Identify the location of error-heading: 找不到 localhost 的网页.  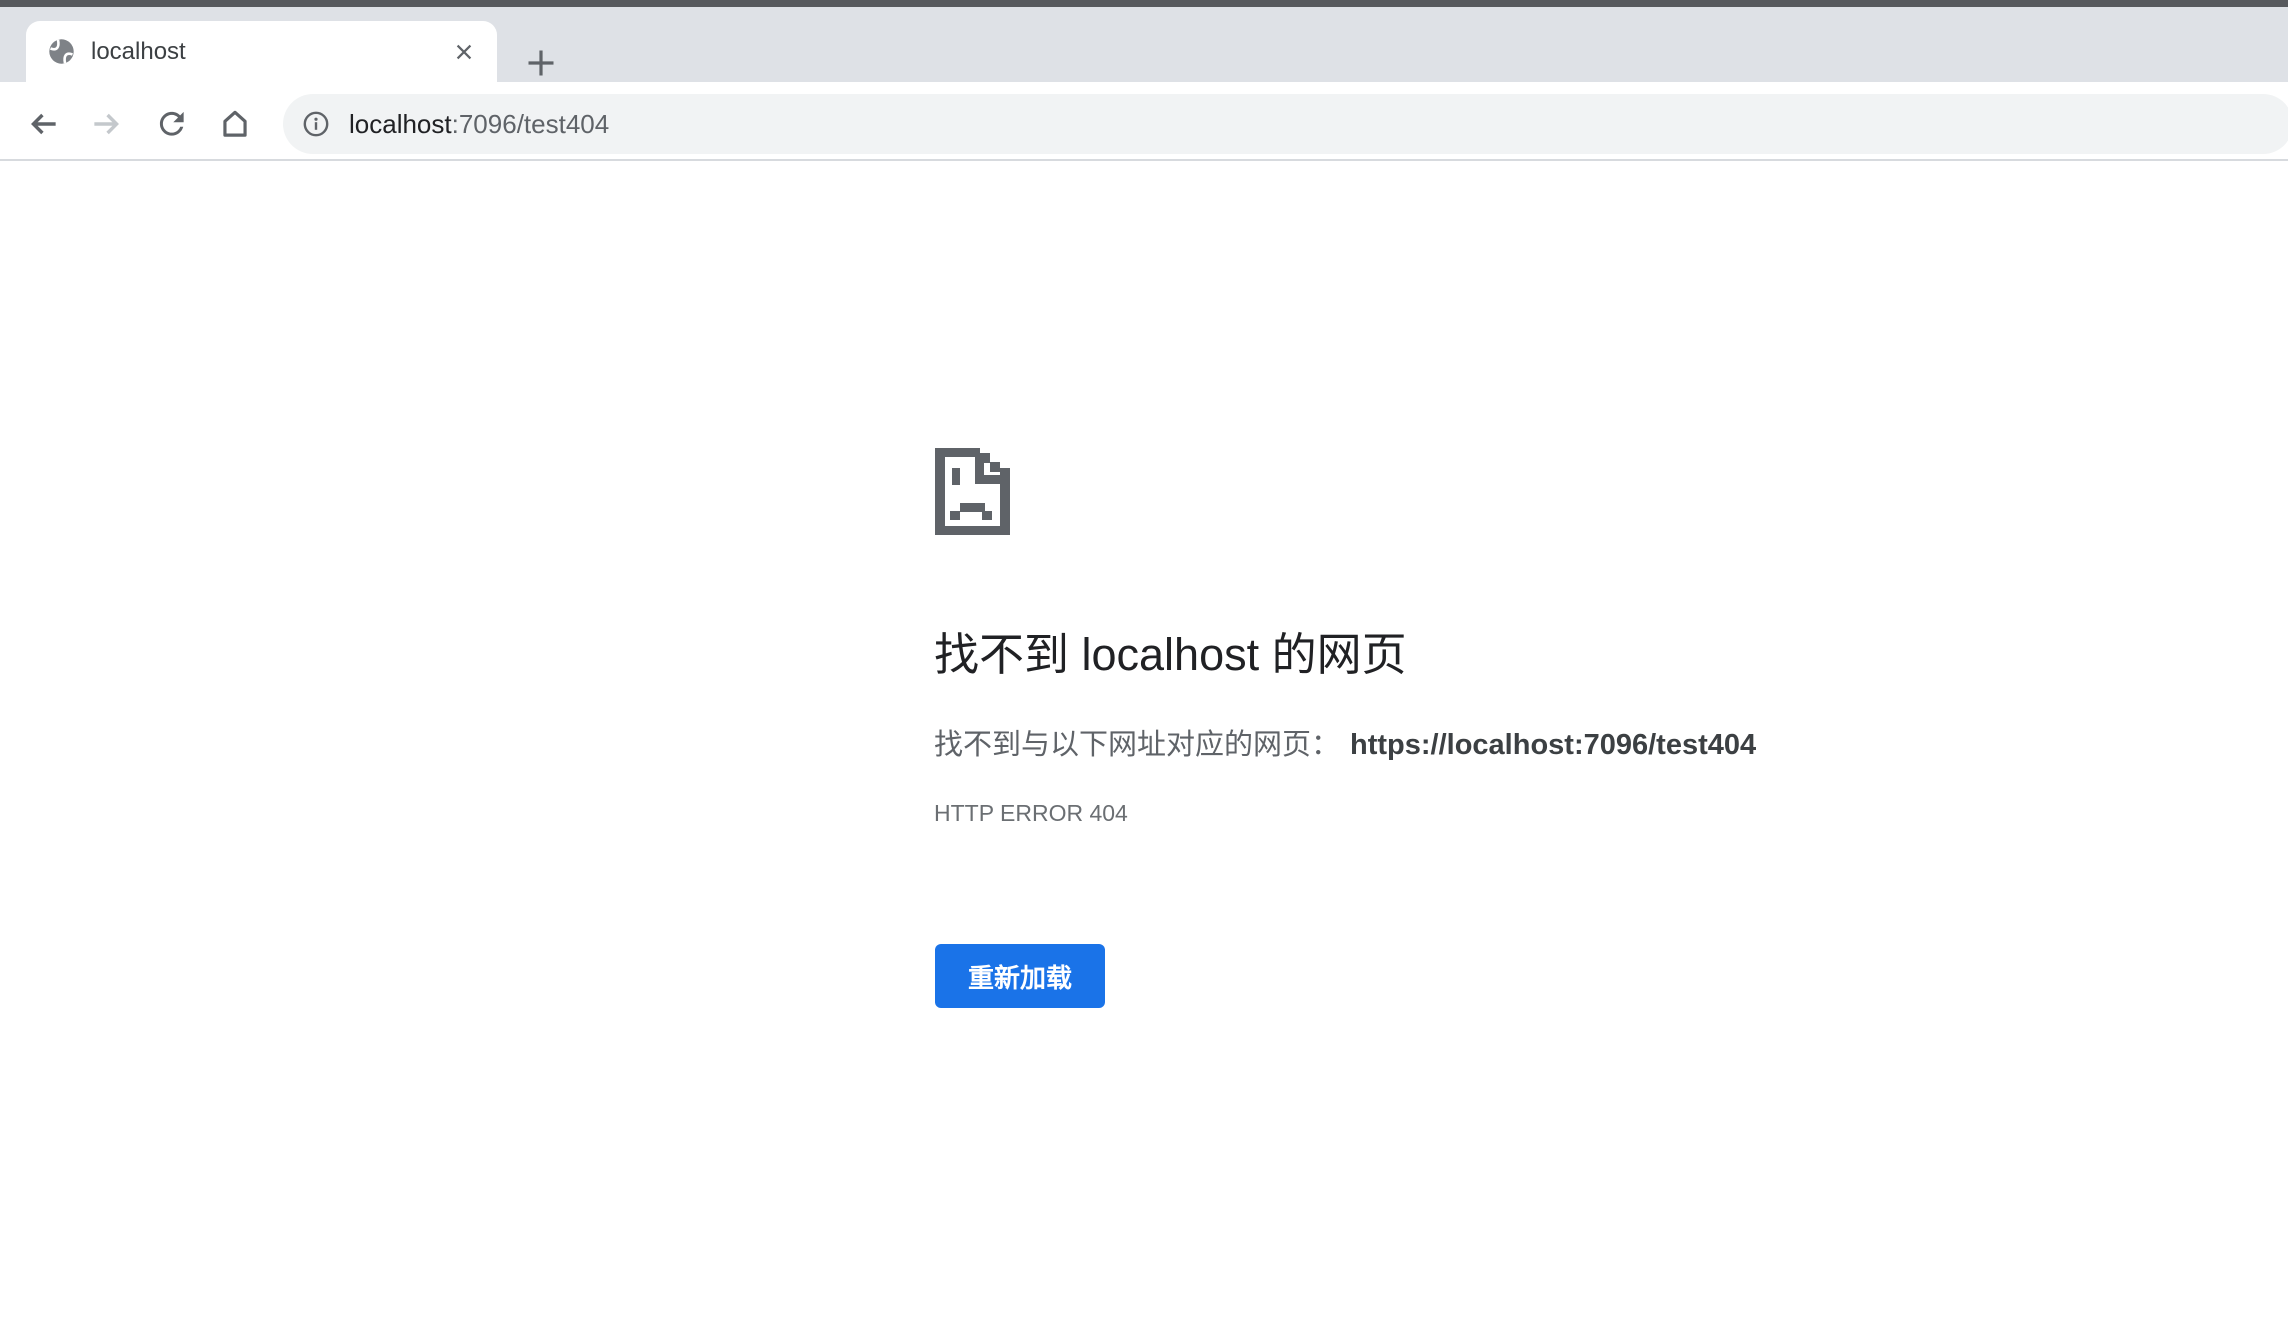
(1170, 654).